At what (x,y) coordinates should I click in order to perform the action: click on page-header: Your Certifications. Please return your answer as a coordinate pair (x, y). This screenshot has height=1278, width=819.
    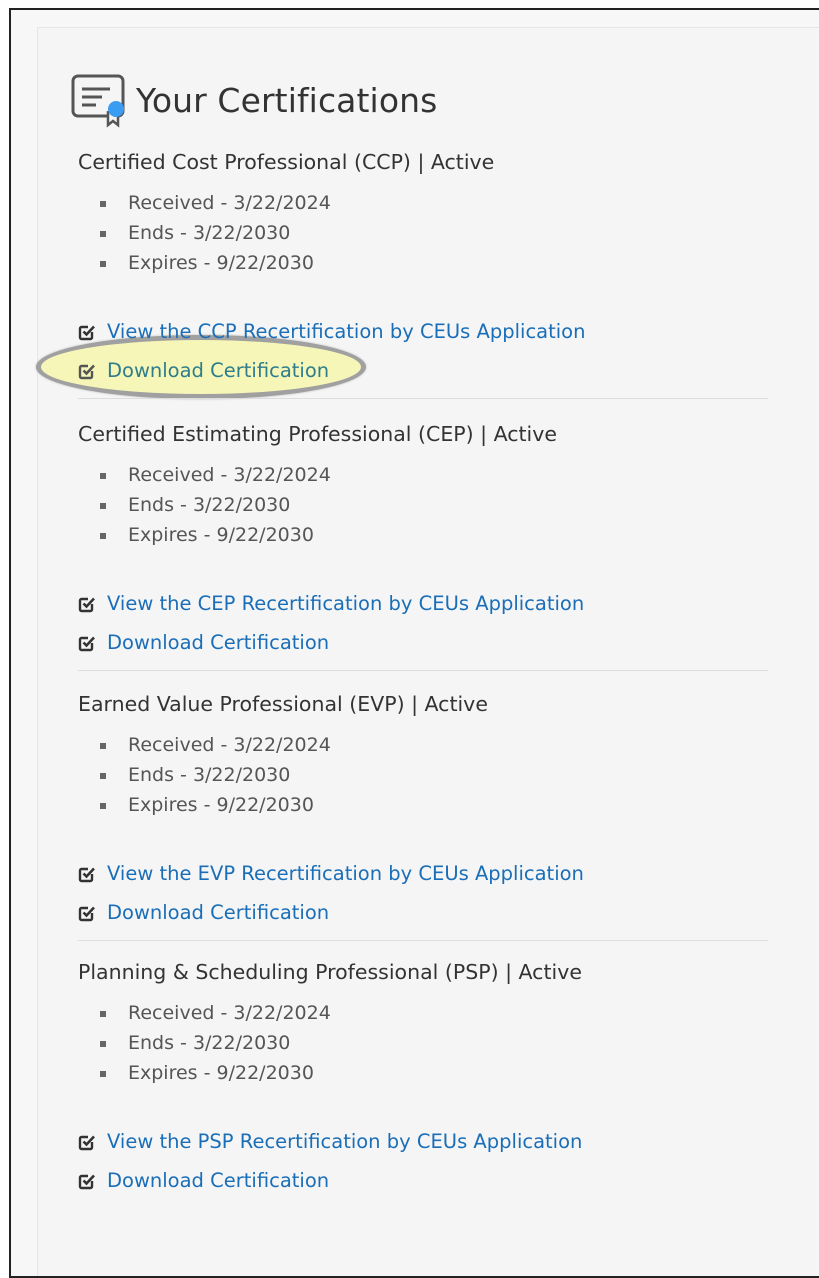
    Looking at the image, I should click on (253, 100).